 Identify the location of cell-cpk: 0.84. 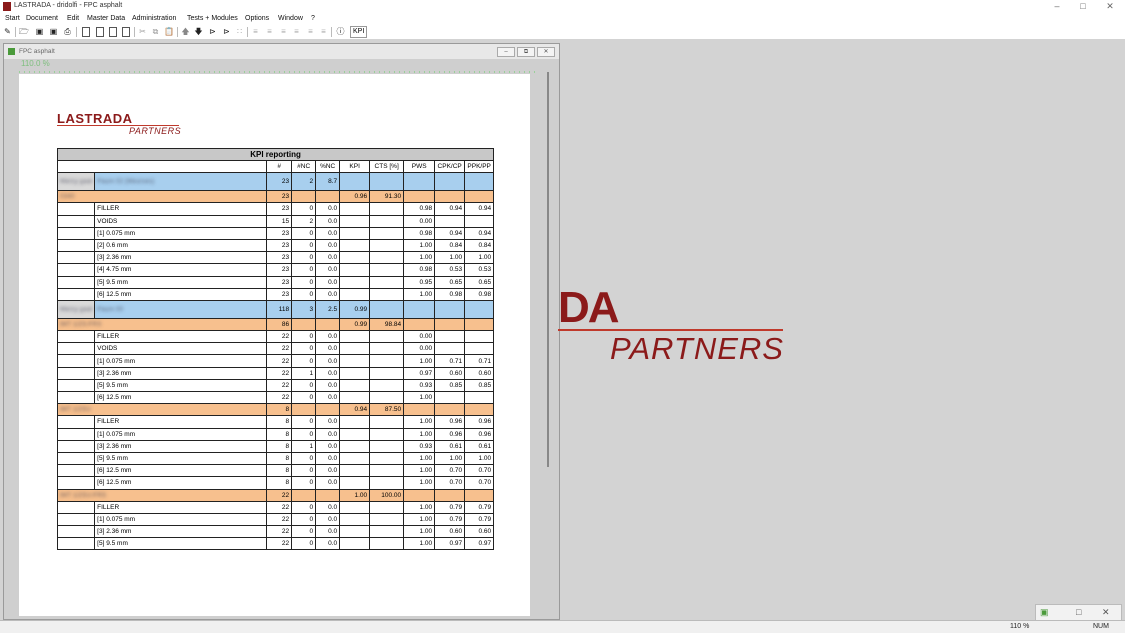
(450, 245).